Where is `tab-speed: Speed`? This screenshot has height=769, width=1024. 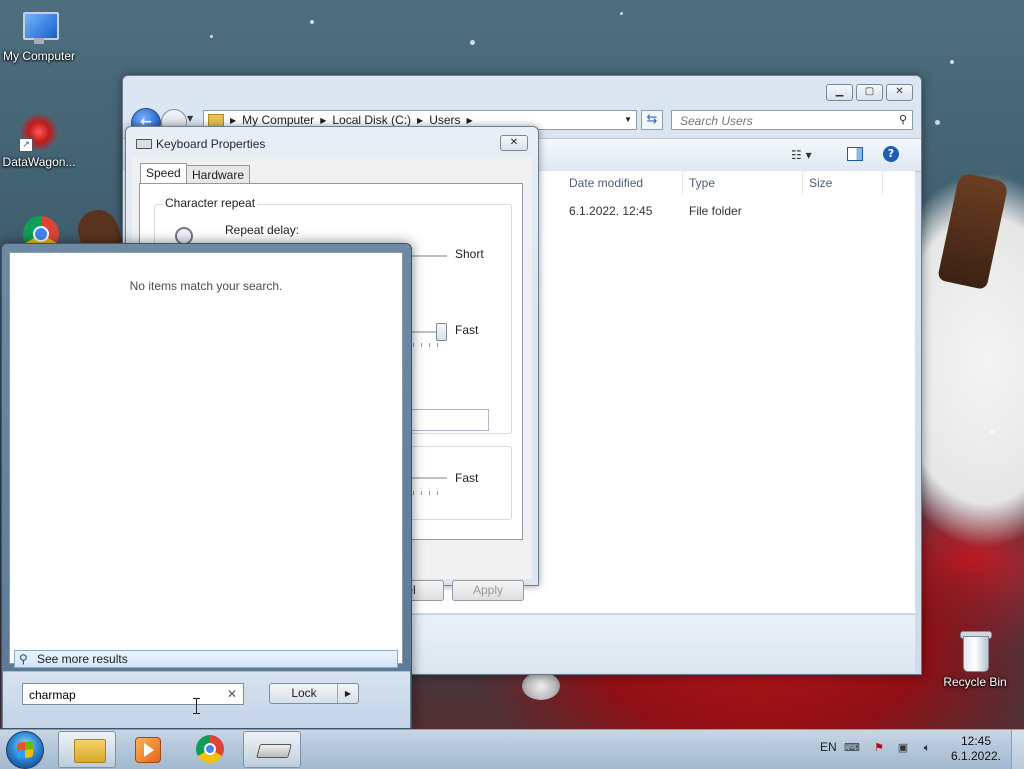 tab-speed: Speed is located at coordinates (163, 173).